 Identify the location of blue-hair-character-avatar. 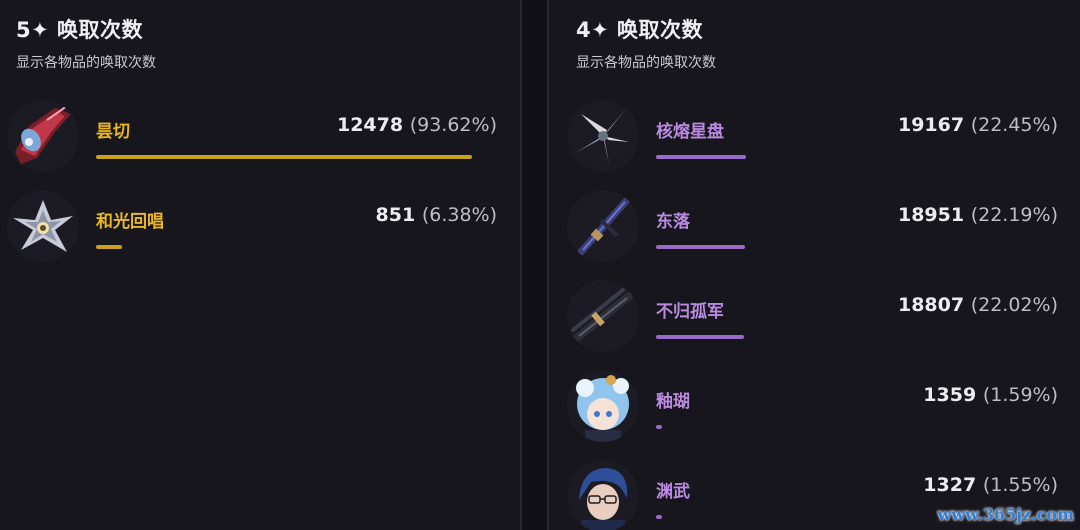
(603, 406).